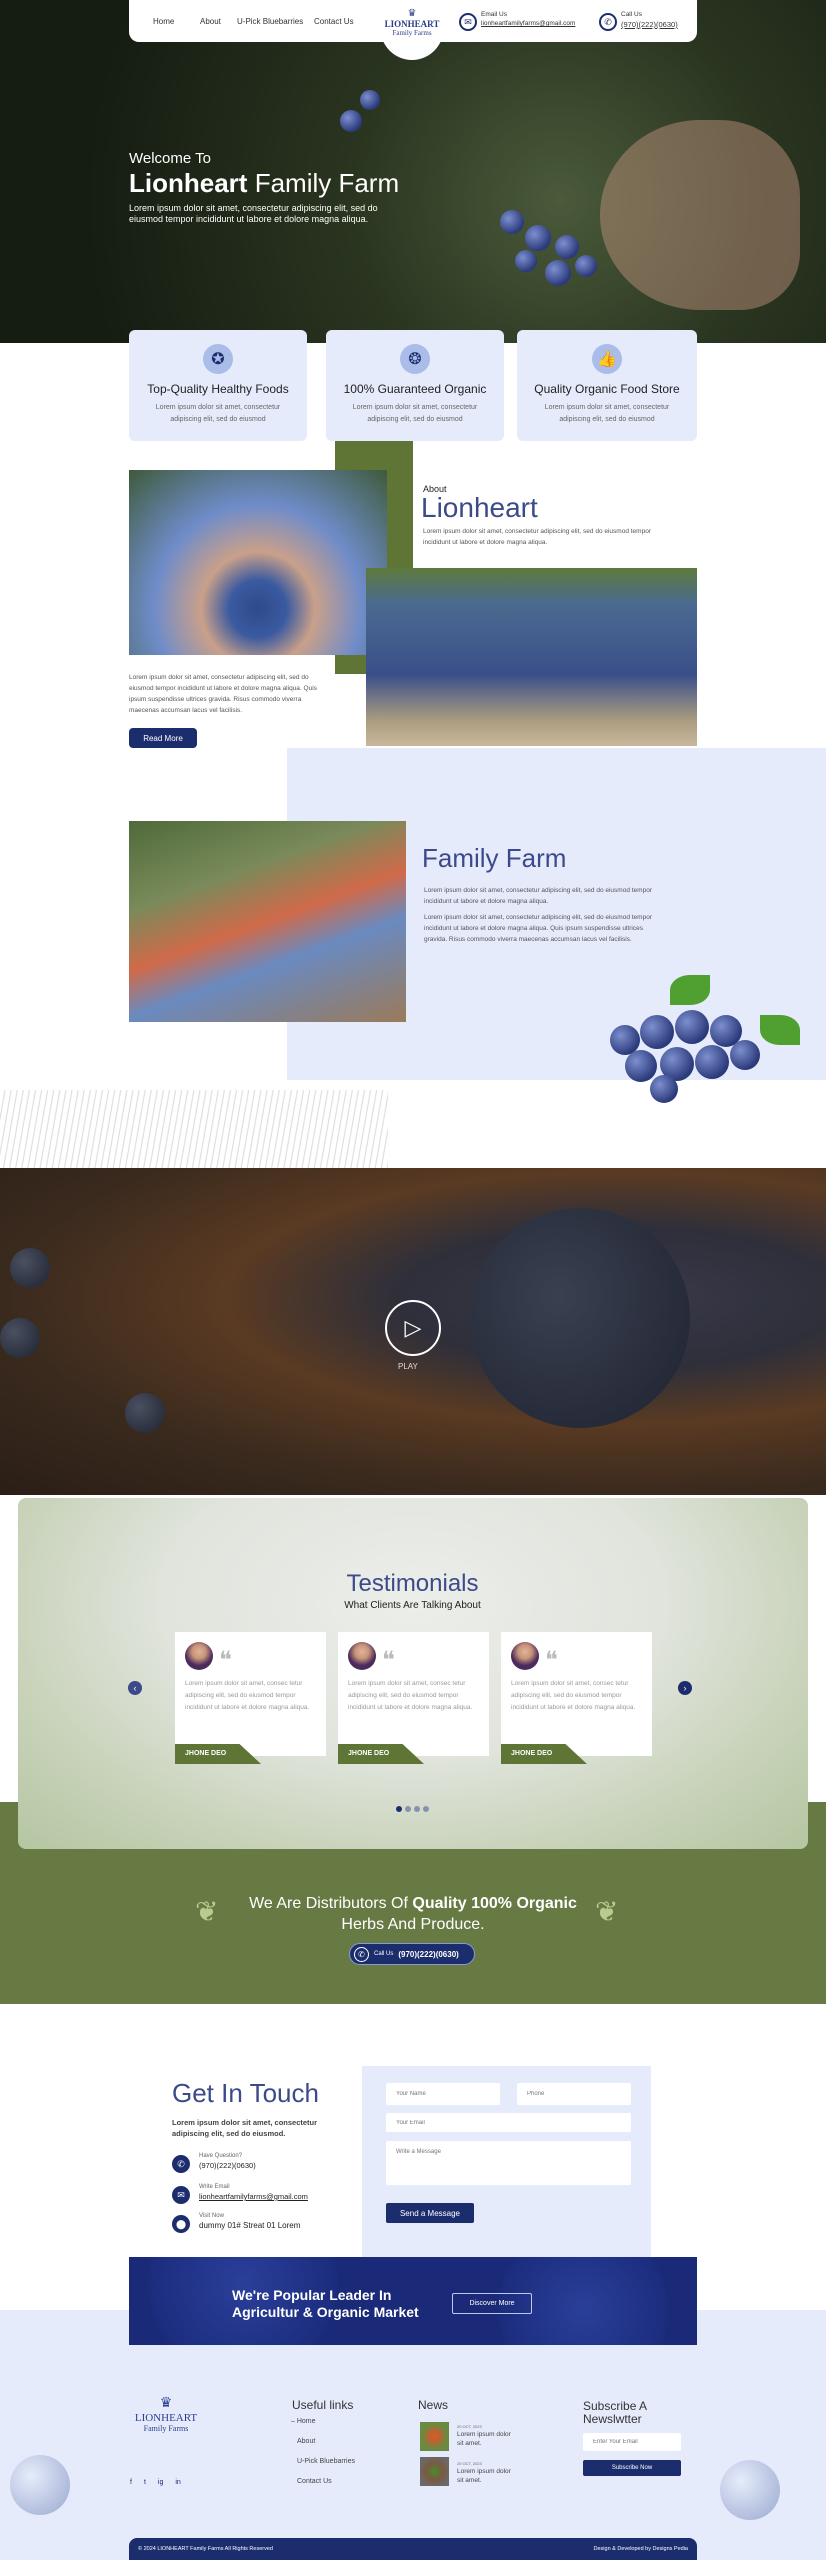 This screenshot has width=826, height=2560. What do you see at coordinates (574, 2094) in the screenshot?
I see `phone-input` at bounding box center [574, 2094].